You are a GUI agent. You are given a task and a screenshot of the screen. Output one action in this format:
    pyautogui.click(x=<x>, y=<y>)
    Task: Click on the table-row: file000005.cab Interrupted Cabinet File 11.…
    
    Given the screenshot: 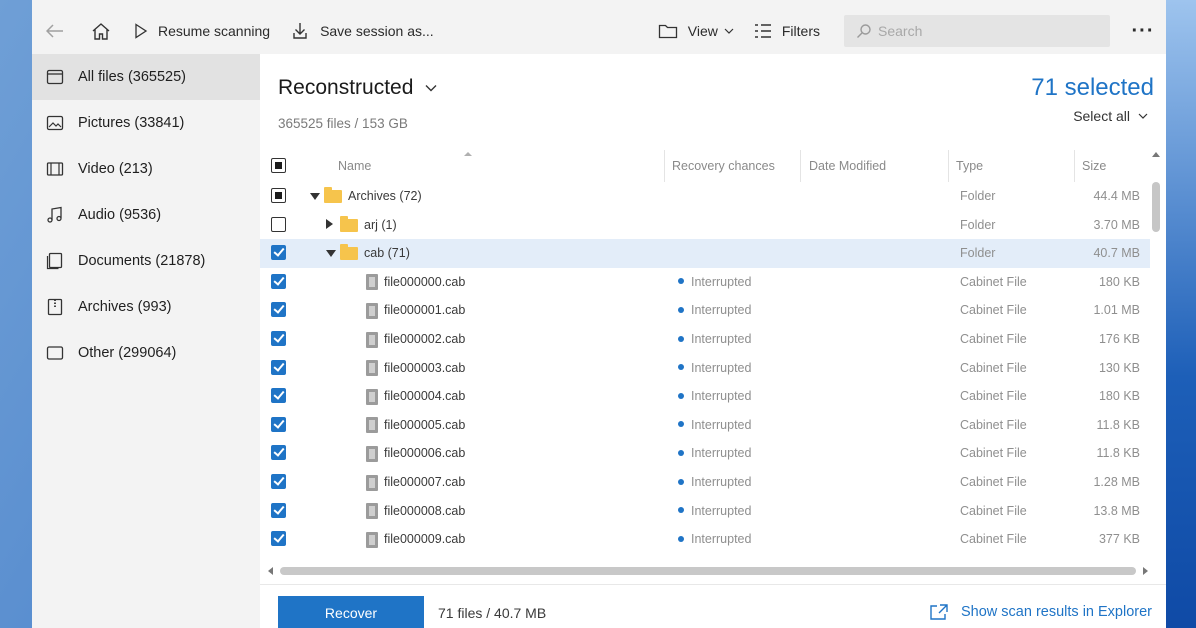 What is the action you would take?
    pyautogui.click(x=705, y=425)
    